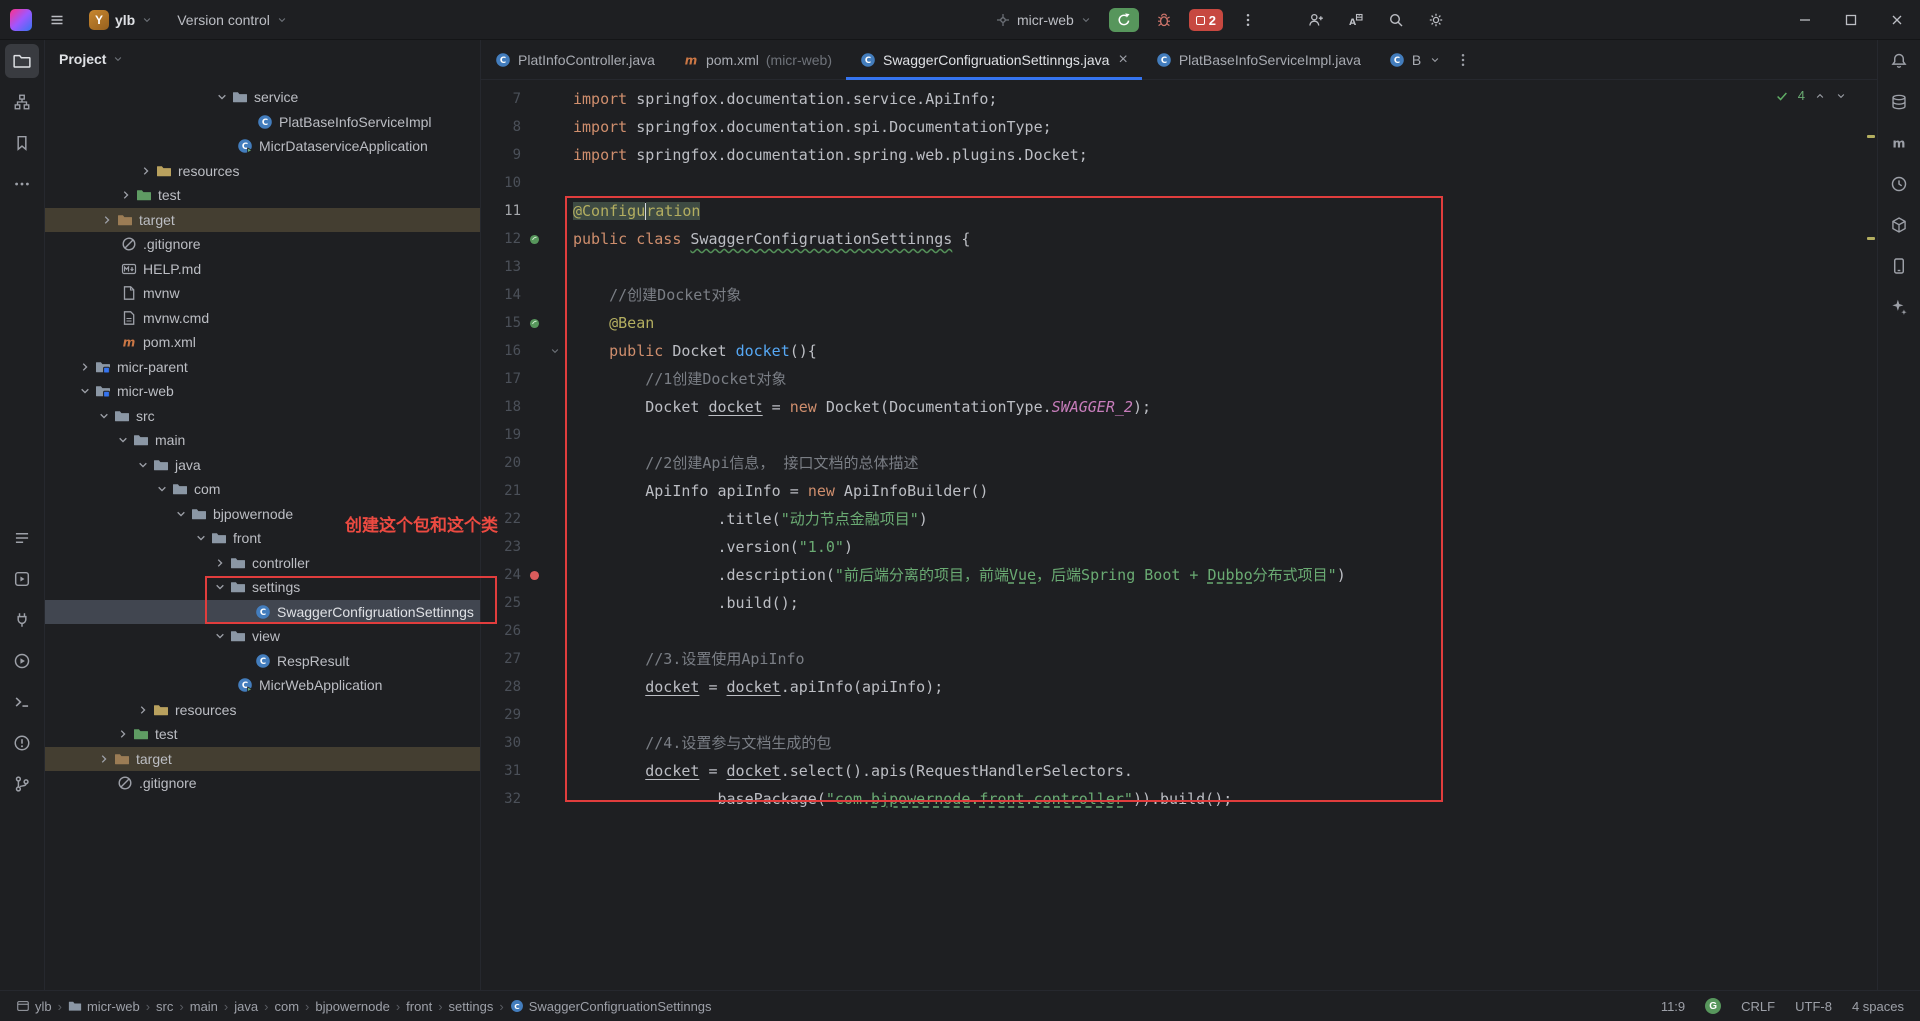 This screenshot has width=1920, height=1021. I want to click on code-line-17: 17 //1创建Docket对象, so click(1179, 379).